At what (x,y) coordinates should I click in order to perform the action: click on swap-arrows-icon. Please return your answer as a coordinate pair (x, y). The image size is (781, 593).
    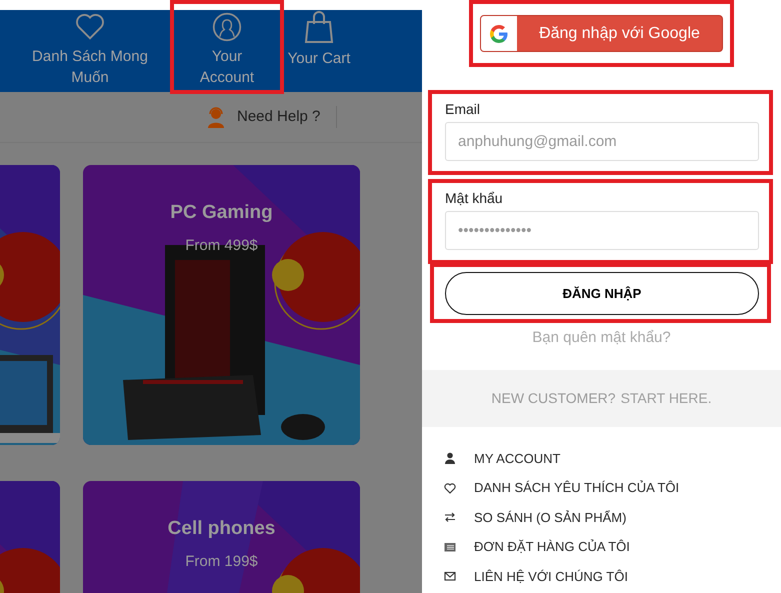
    Looking at the image, I should click on (450, 517).